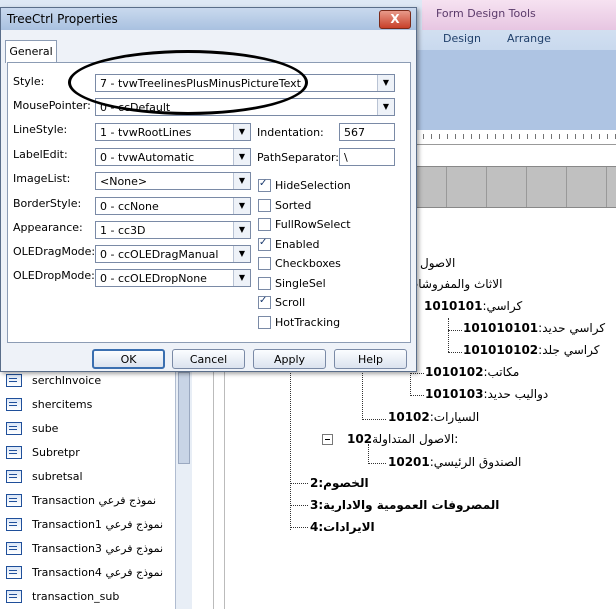 The height and width of the screenshot is (609, 616). What do you see at coordinates (31, 51) in the screenshot?
I see `tab-general: General` at bounding box center [31, 51].